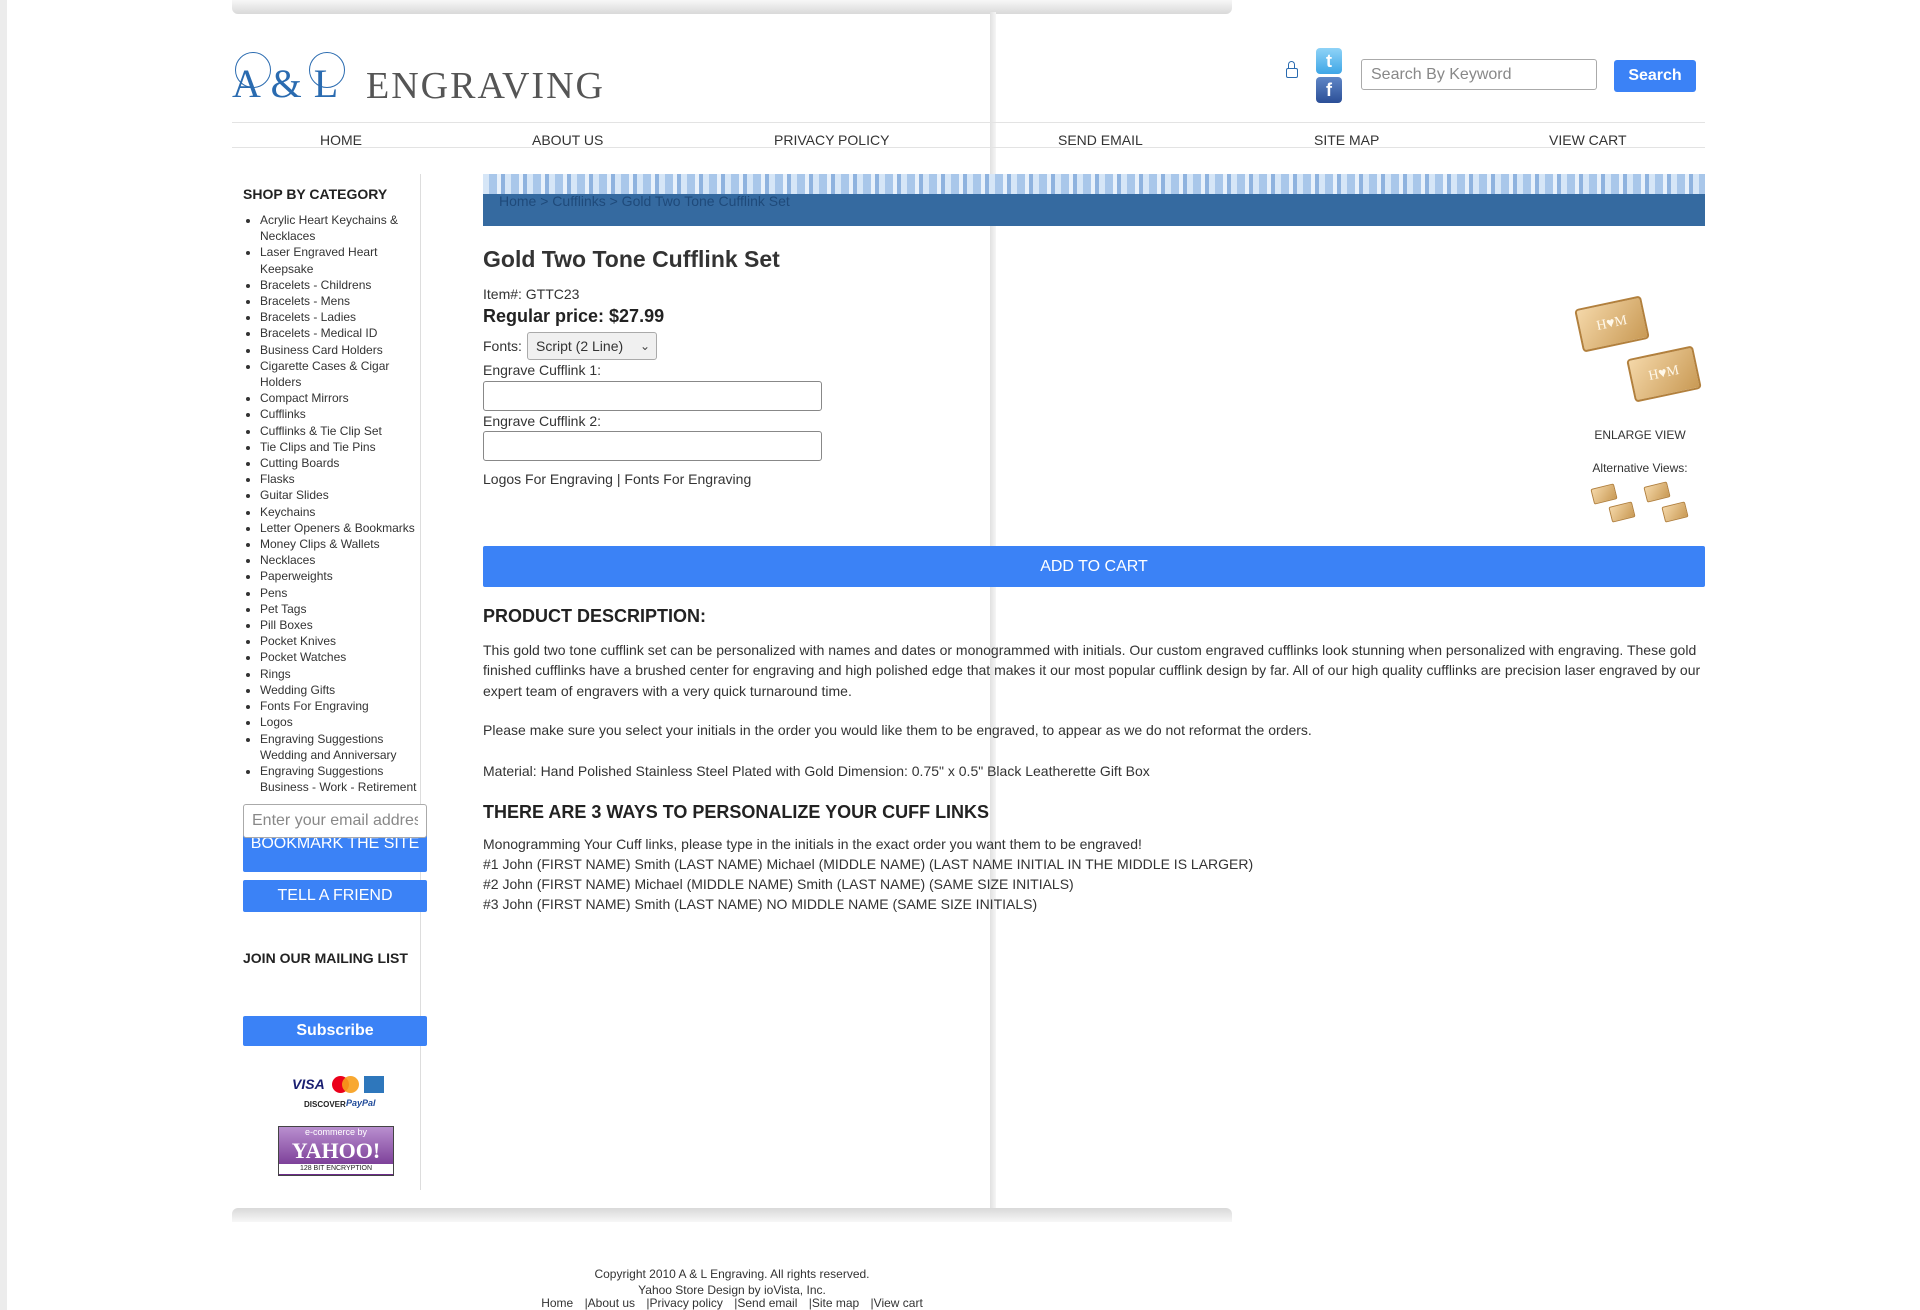  What do you see at coordinates (341, 431) in the screenshot?
I see `category-item: Cufflinks & Tie Clip Set` at bounding box center [341, 431].